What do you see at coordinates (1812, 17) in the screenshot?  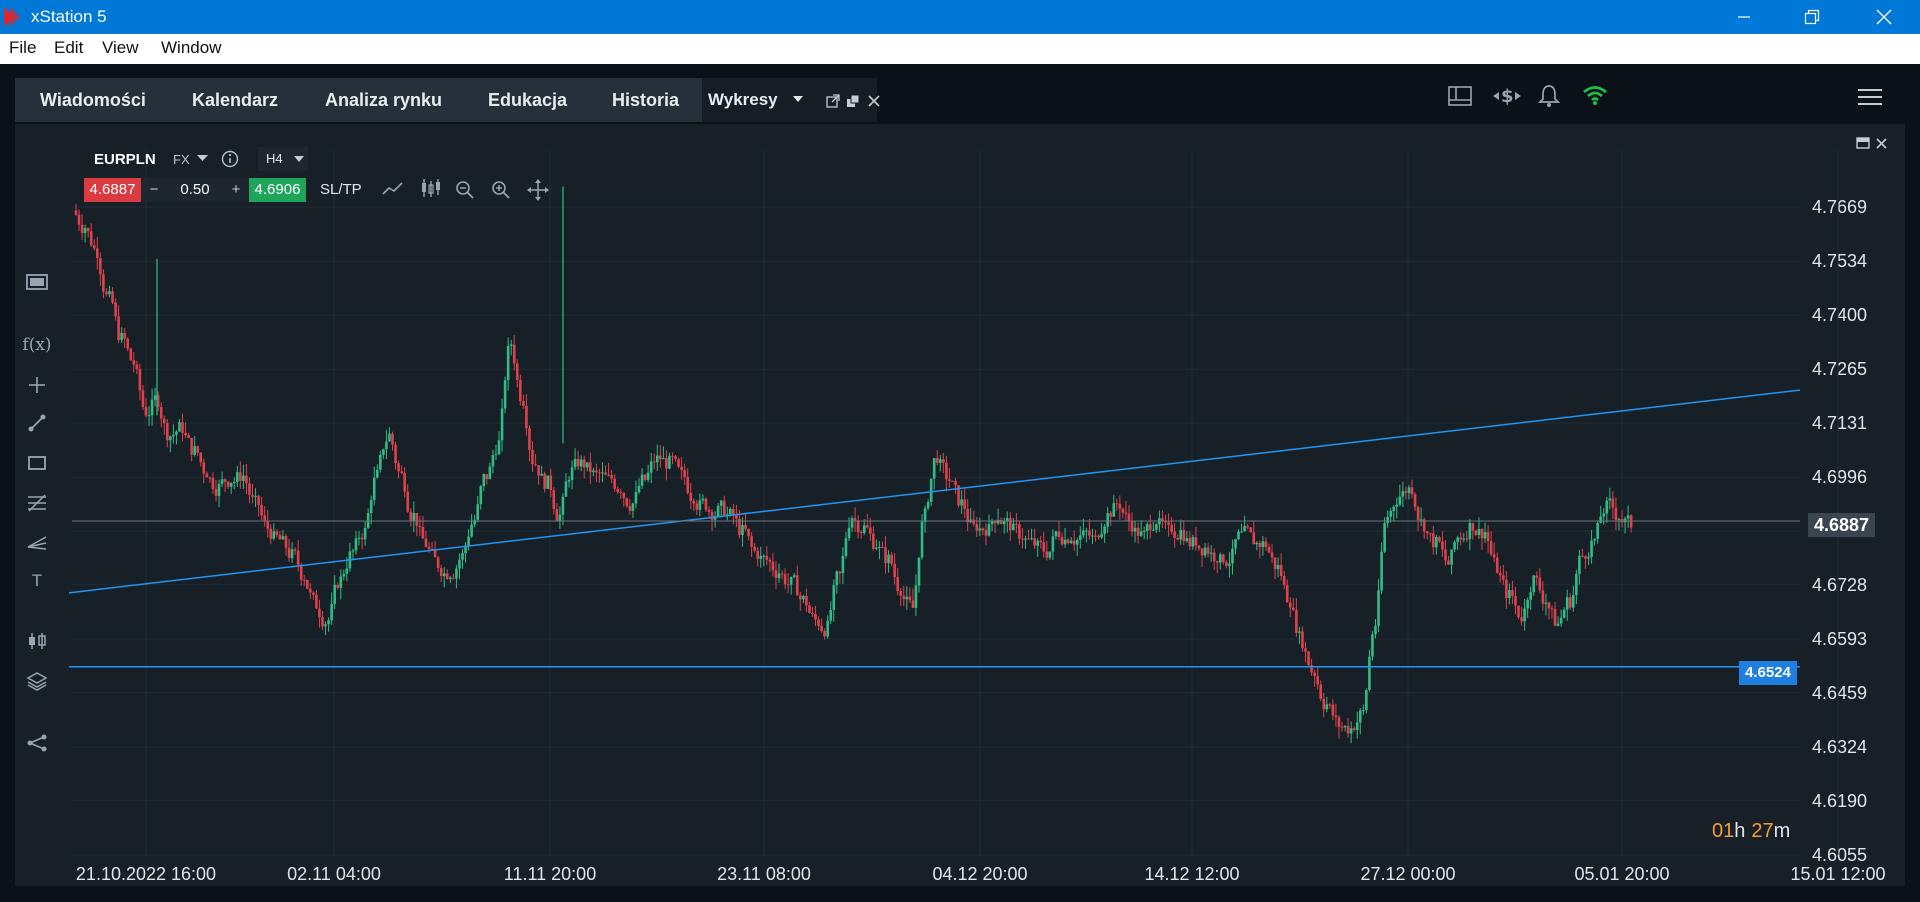 I see `restore-button` at bounding box center [1812, 17].